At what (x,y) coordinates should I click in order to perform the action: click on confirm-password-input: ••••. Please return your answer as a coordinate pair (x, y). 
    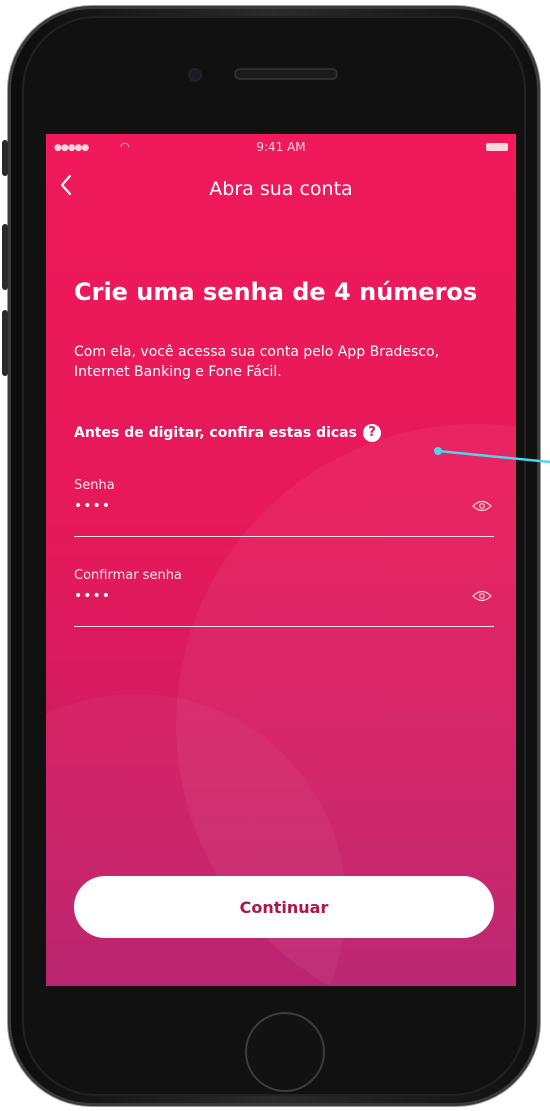
    Looking at the image, I should click on (264, 596).